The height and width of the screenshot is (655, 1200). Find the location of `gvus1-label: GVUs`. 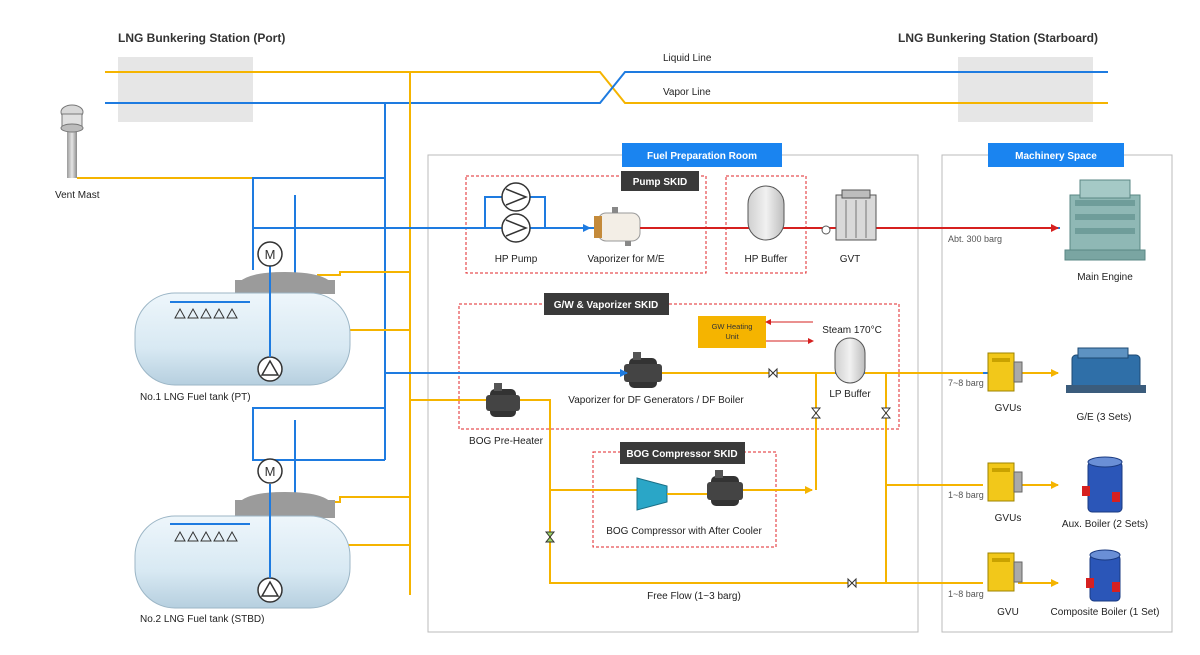

gvus1-label: GVUs is located at coordinates (1008, 408).